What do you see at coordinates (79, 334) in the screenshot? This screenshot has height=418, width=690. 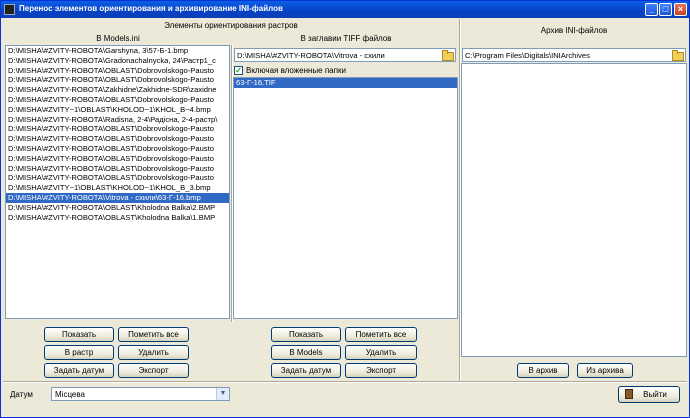 I see `models-show-button: Показать` at bounding box center [79, 334].